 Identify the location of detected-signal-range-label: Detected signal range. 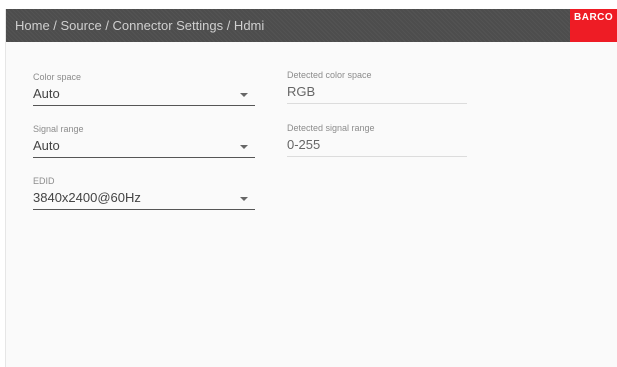
(331, 128).